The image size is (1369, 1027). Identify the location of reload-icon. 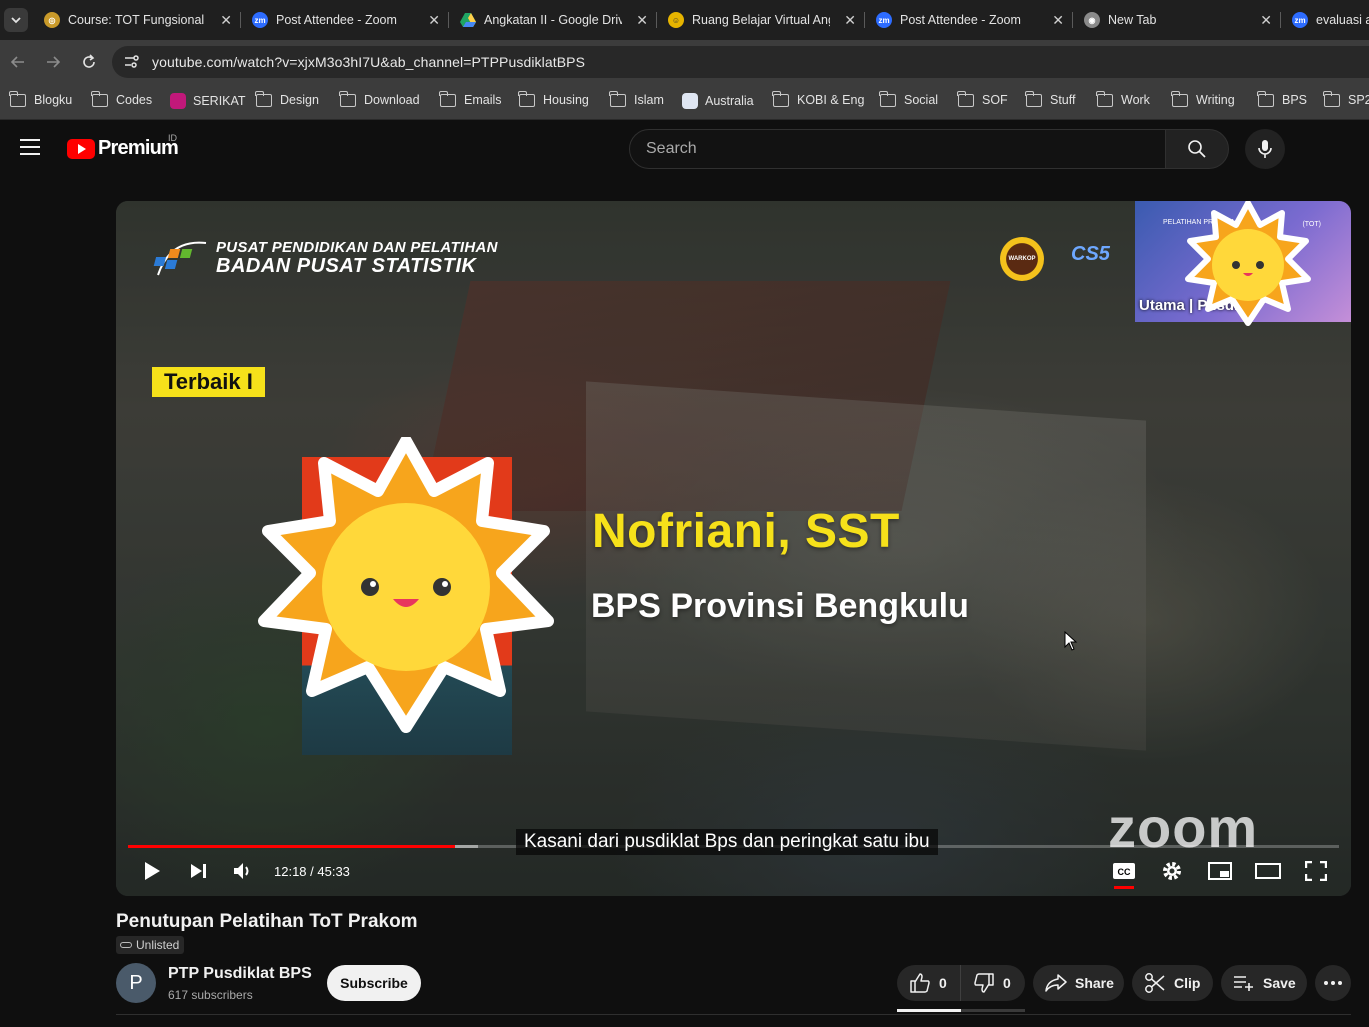
(89, 61).